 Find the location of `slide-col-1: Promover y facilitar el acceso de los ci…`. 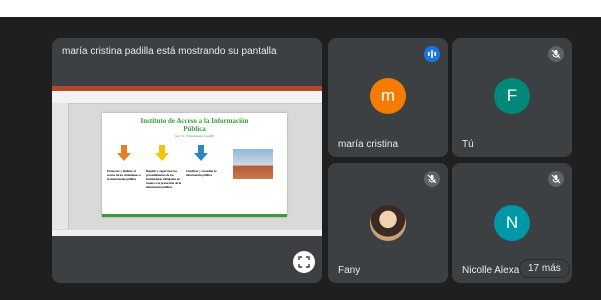

slide-col-1: Promover y facilitar el acceso de los ci… is located at coordinates (124, 175).